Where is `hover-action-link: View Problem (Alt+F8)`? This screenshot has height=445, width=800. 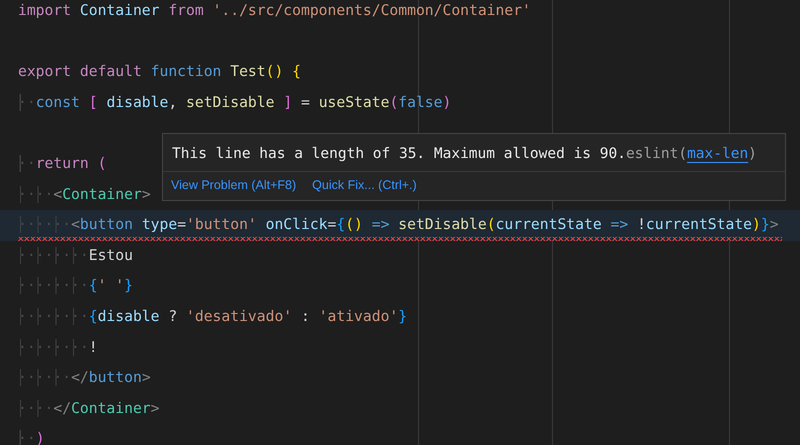 hover-action-link: View Problem (Alt+F8) is located at coordinates (233, 185).